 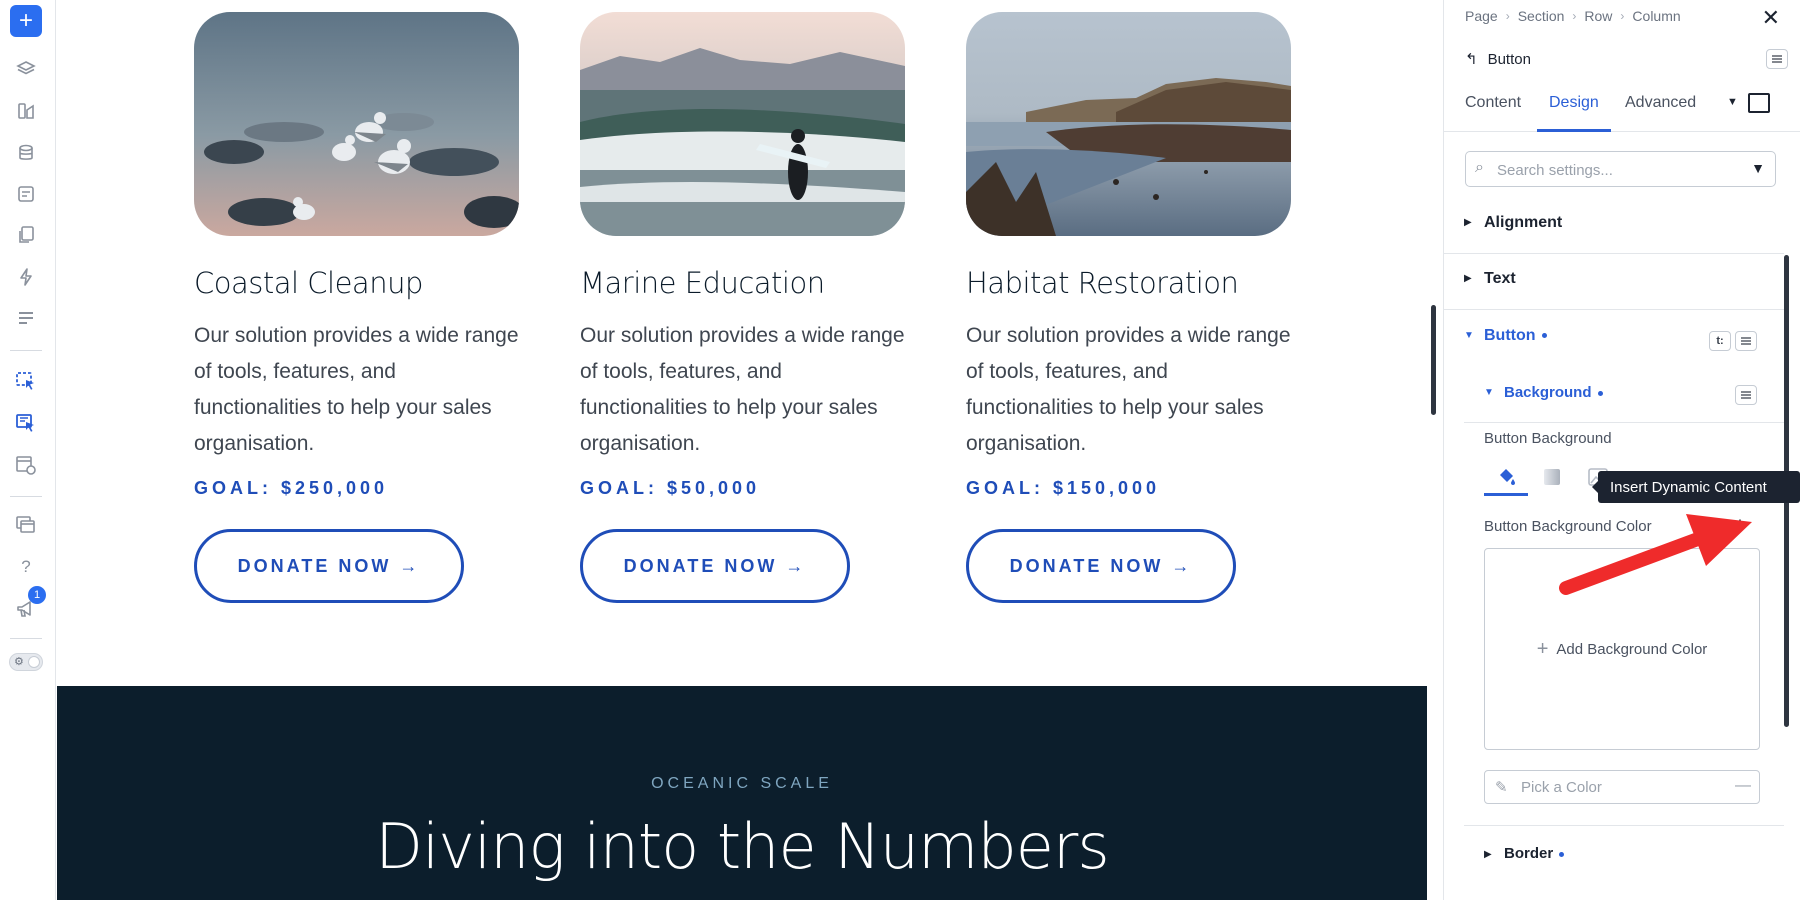 I want to click on card-title: Coastal Cleanup, so click(x=308, y=283).